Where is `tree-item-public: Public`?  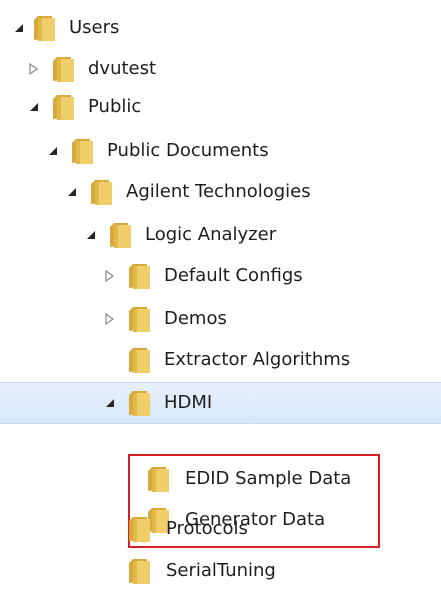
tree-item-public: Public is located at coordinates (220, 107).